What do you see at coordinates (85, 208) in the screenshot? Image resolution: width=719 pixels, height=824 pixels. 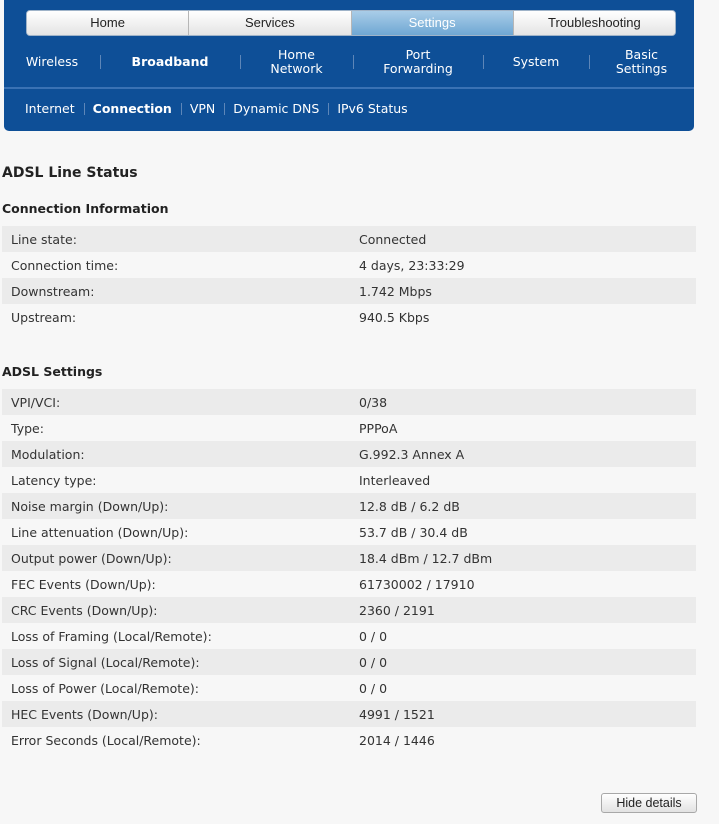 I see `connection-info-title: Connection Information` at bounding box center [85, 208].